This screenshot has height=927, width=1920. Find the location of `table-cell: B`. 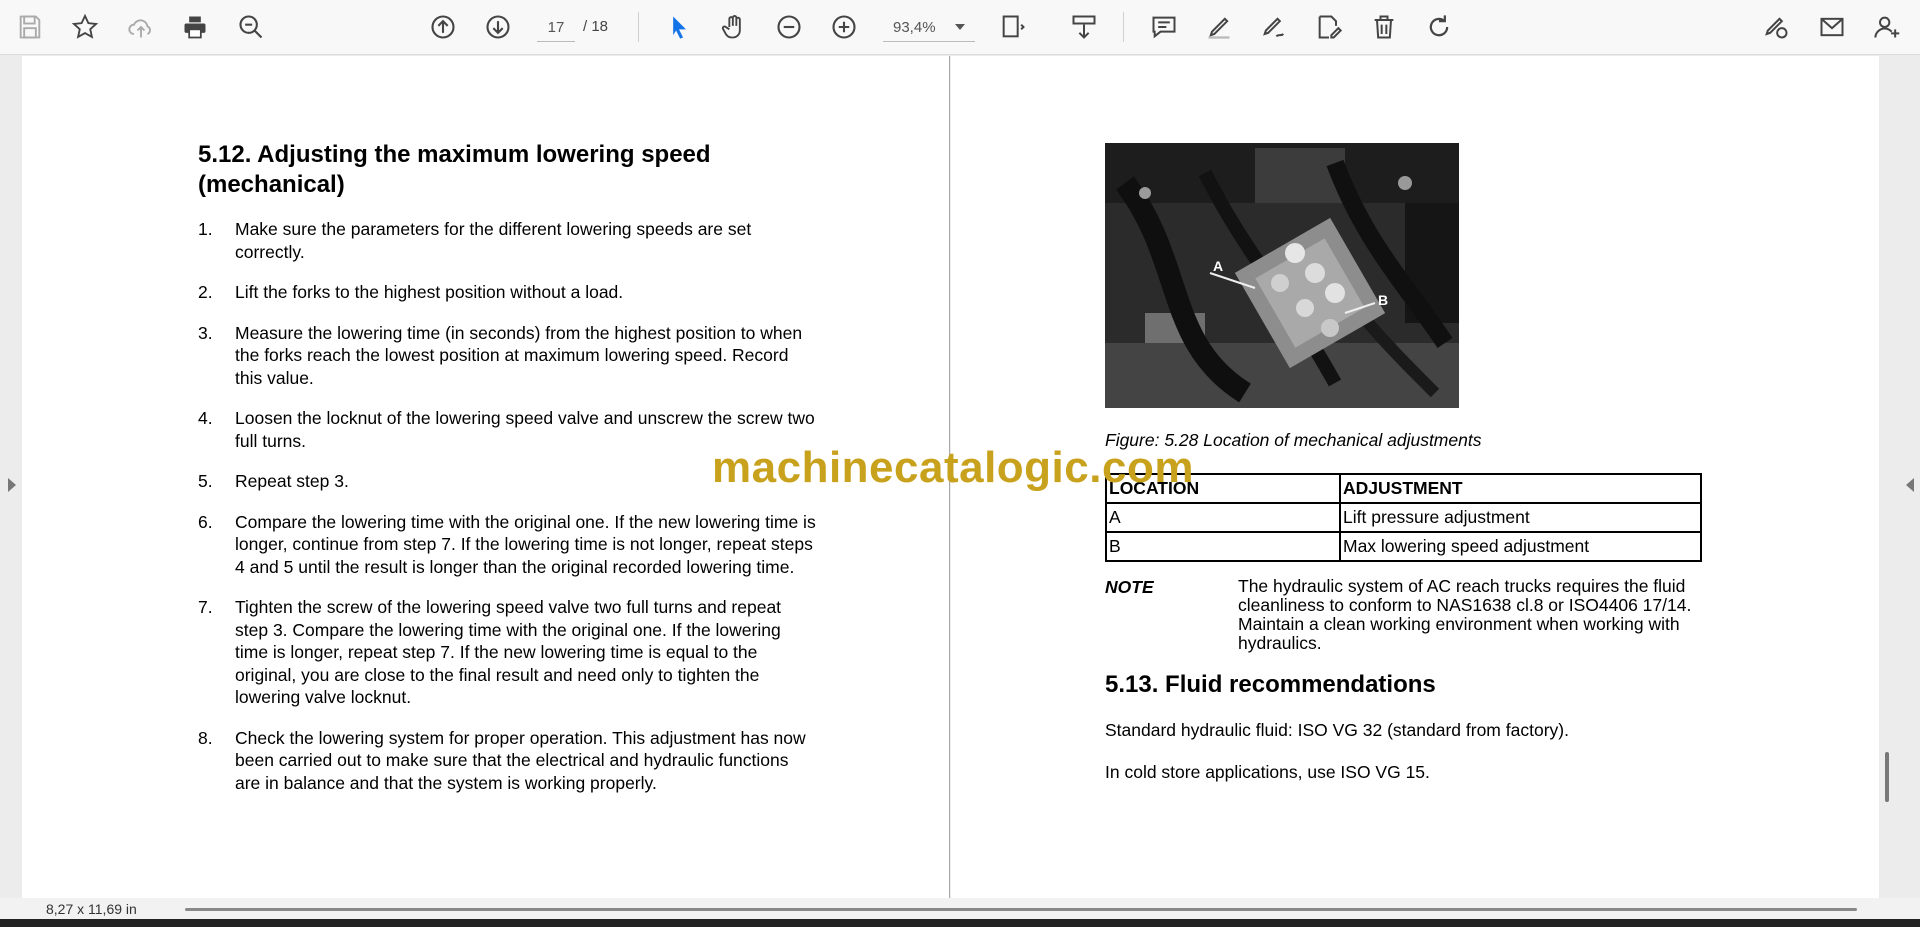

table-cell: B is located at coordinates (1223, 546).